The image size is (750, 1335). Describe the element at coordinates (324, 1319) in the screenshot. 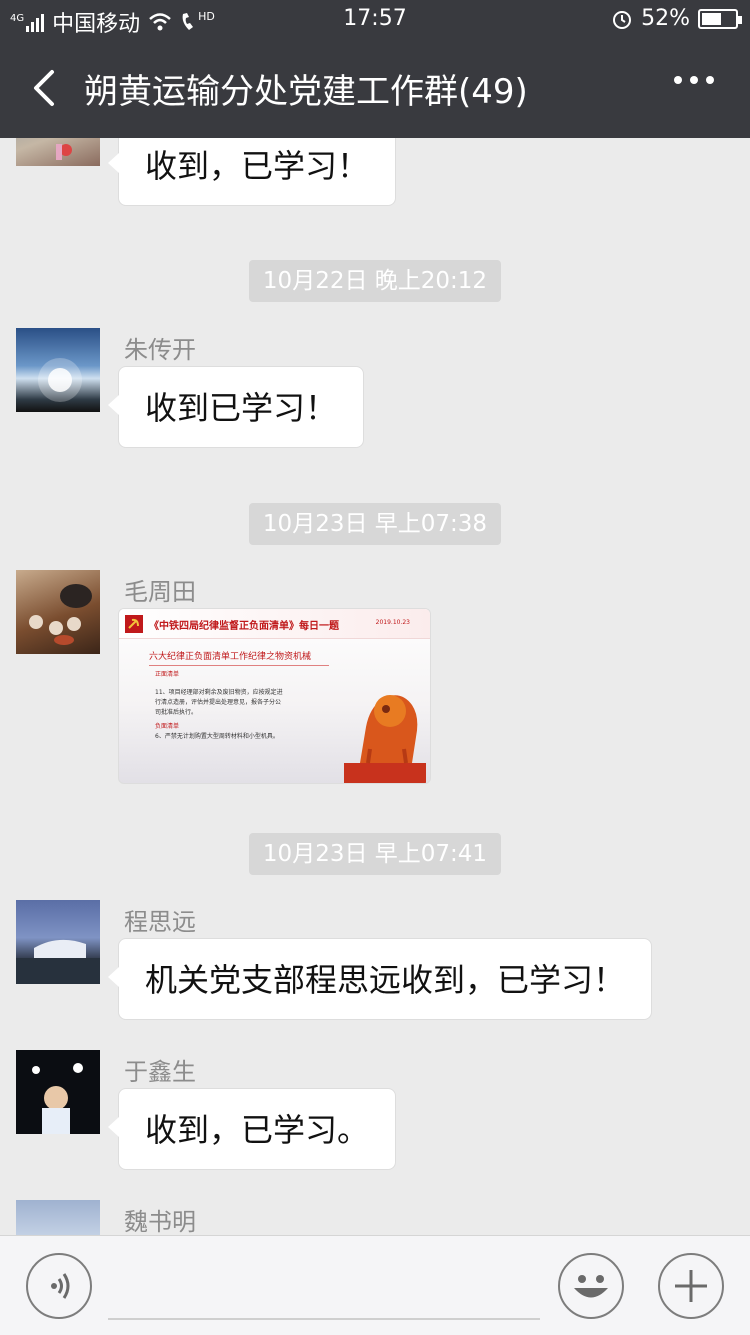

I see `message-input` at that location.